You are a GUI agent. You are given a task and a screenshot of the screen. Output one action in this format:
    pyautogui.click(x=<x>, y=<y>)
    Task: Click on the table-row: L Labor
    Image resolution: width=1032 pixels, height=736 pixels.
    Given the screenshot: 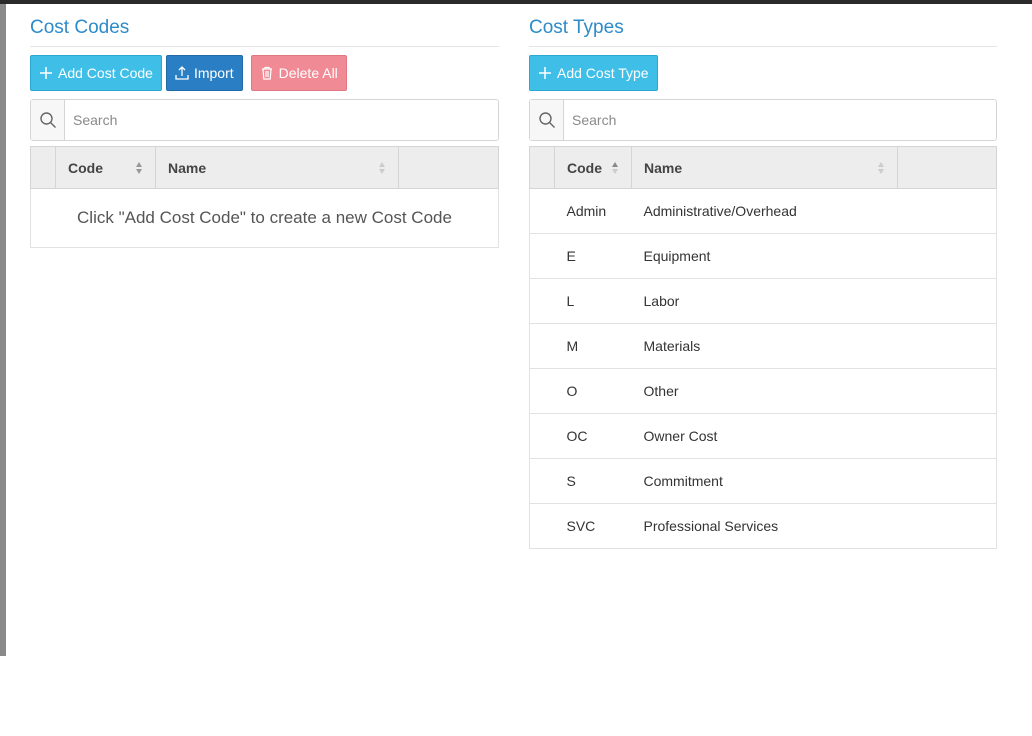 What is the action you would take?
    pyautogui.click(x=763, y=301)
    